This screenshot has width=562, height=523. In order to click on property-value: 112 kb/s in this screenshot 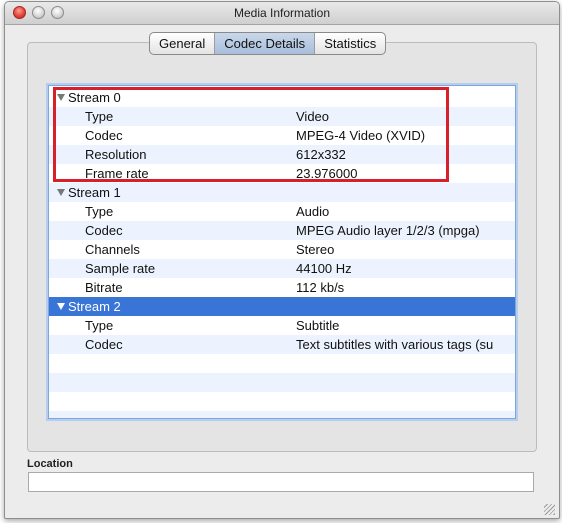, I will do `click(320, 287)`.